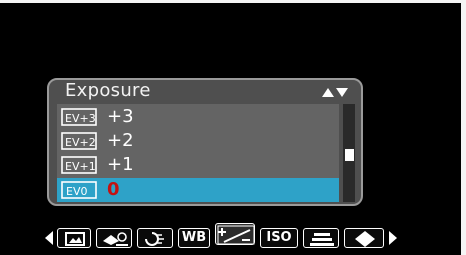 This screenshot has height=255, width=466. I want to click on toolbar-wb-label: WB, so click(194, 237).